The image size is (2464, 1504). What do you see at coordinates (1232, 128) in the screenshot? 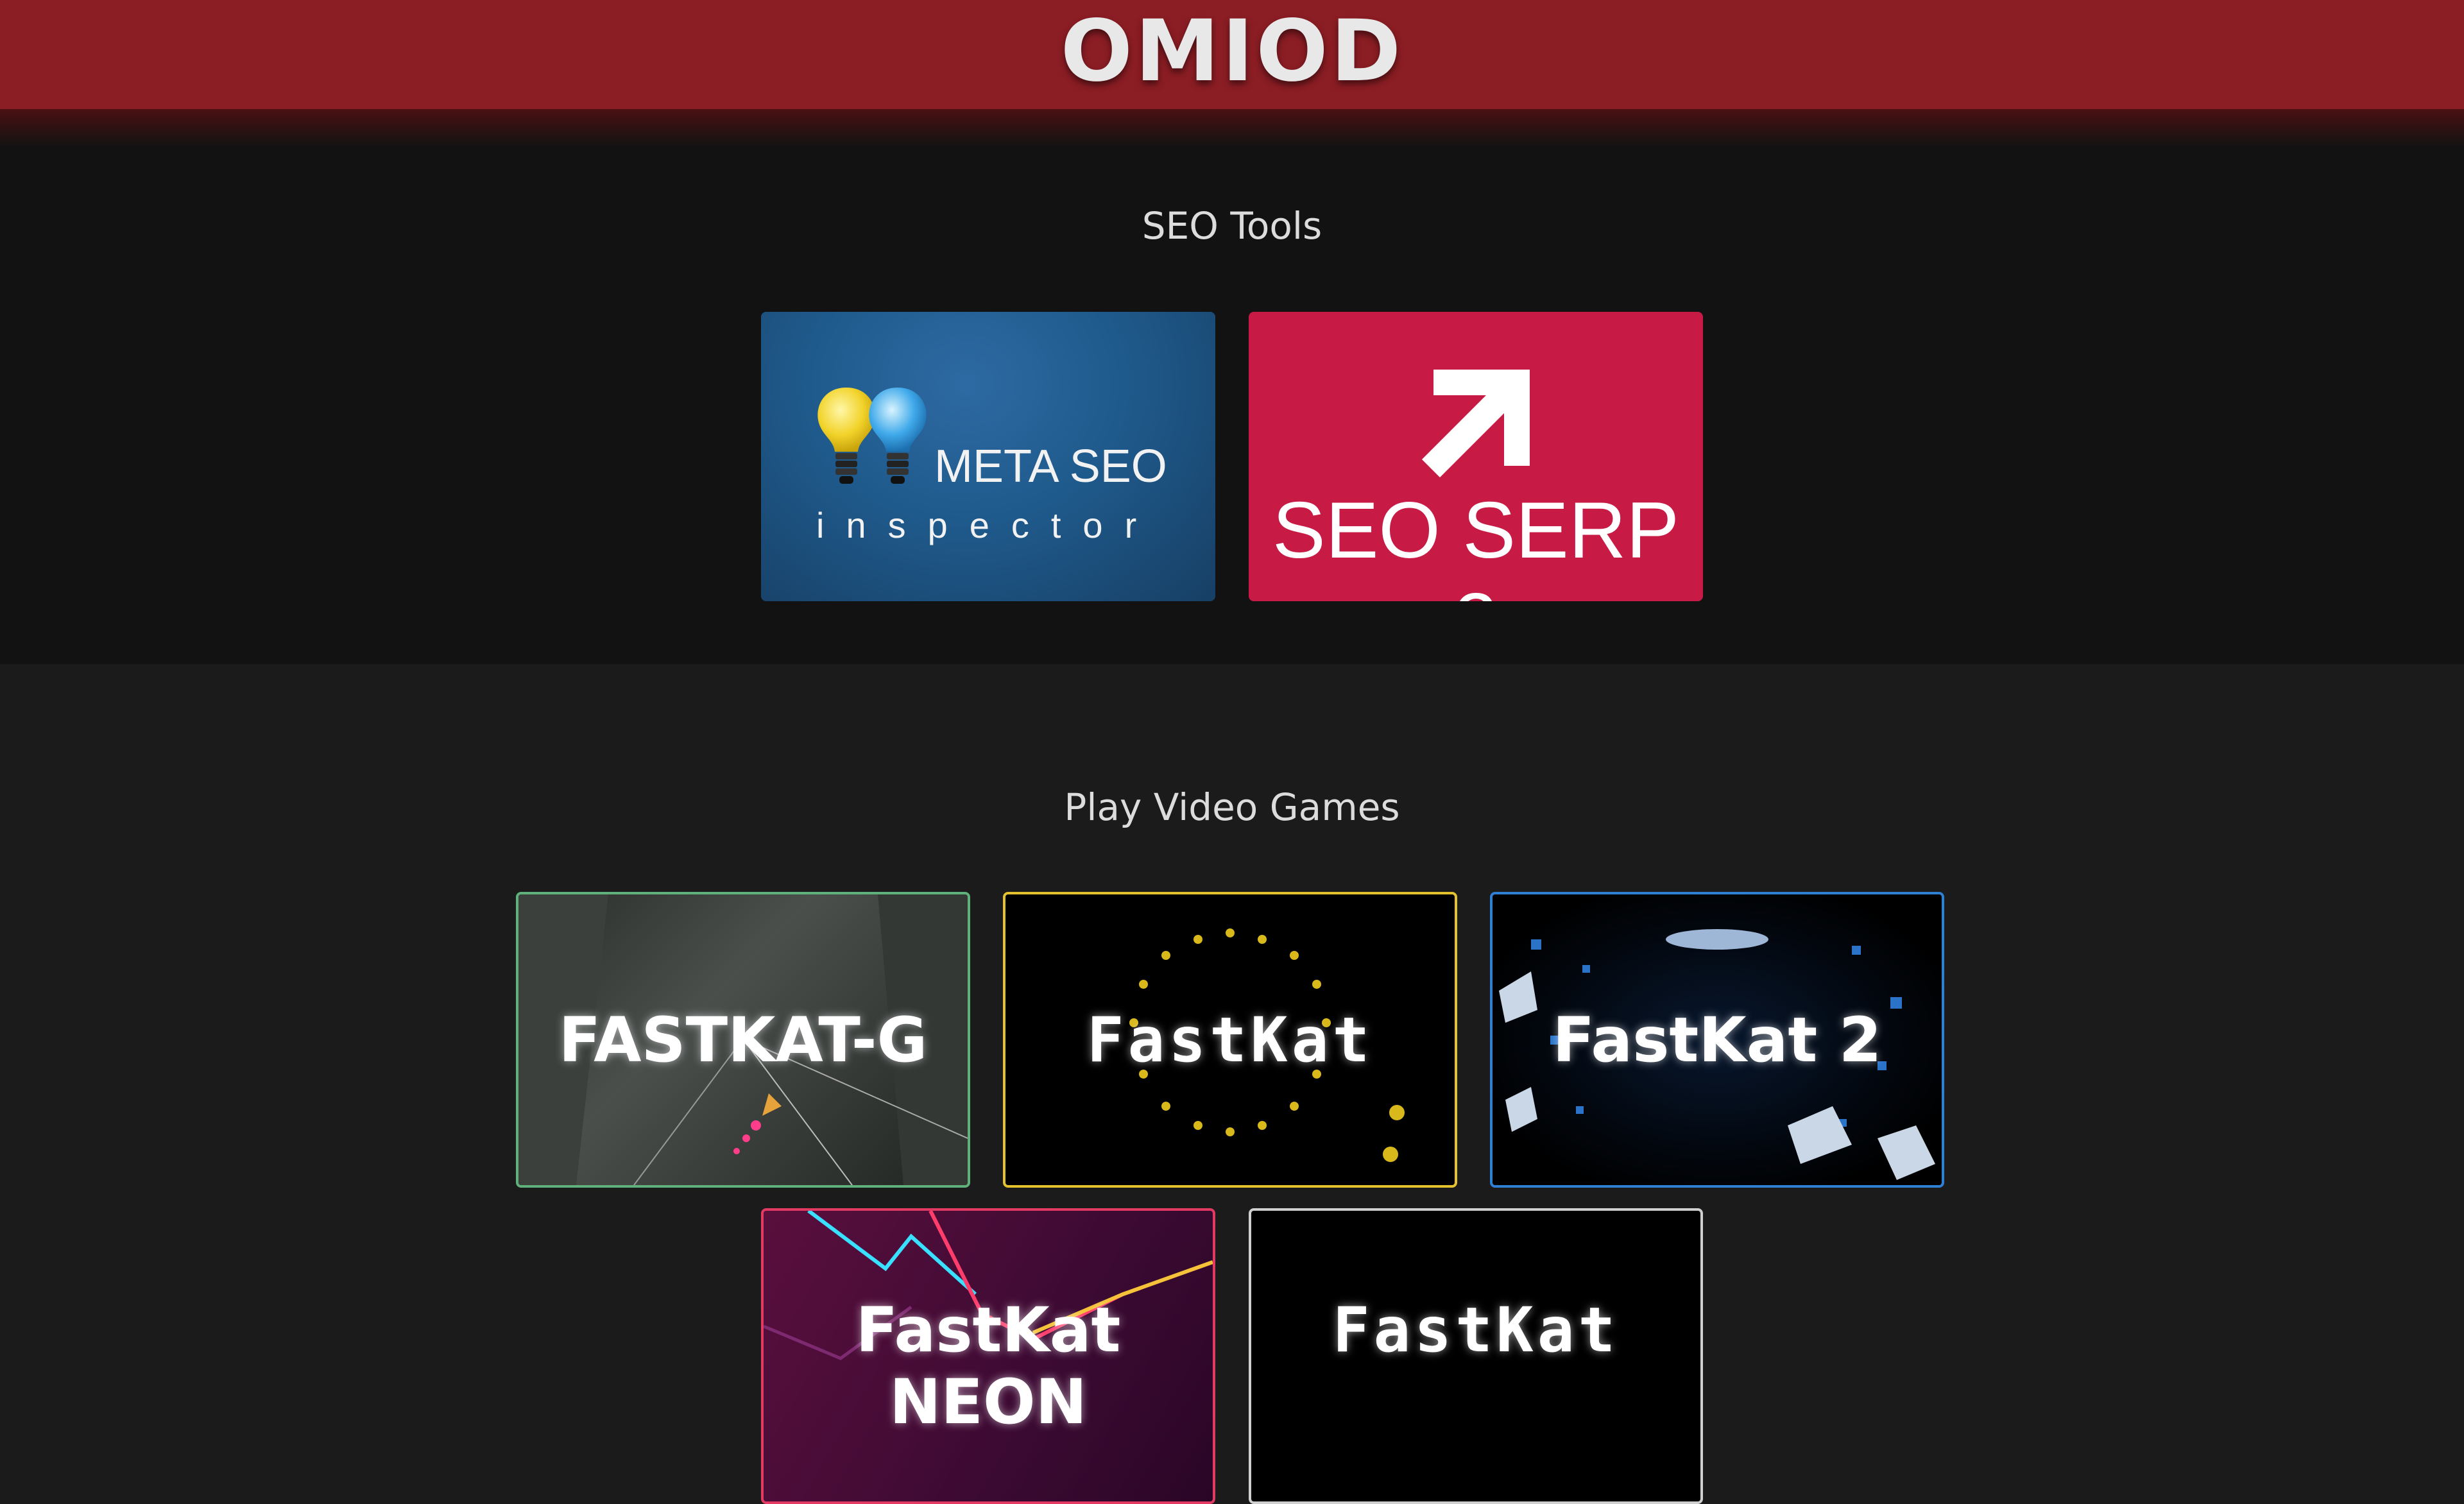
I see `header-shadow` at bounding box center [1232, 128].